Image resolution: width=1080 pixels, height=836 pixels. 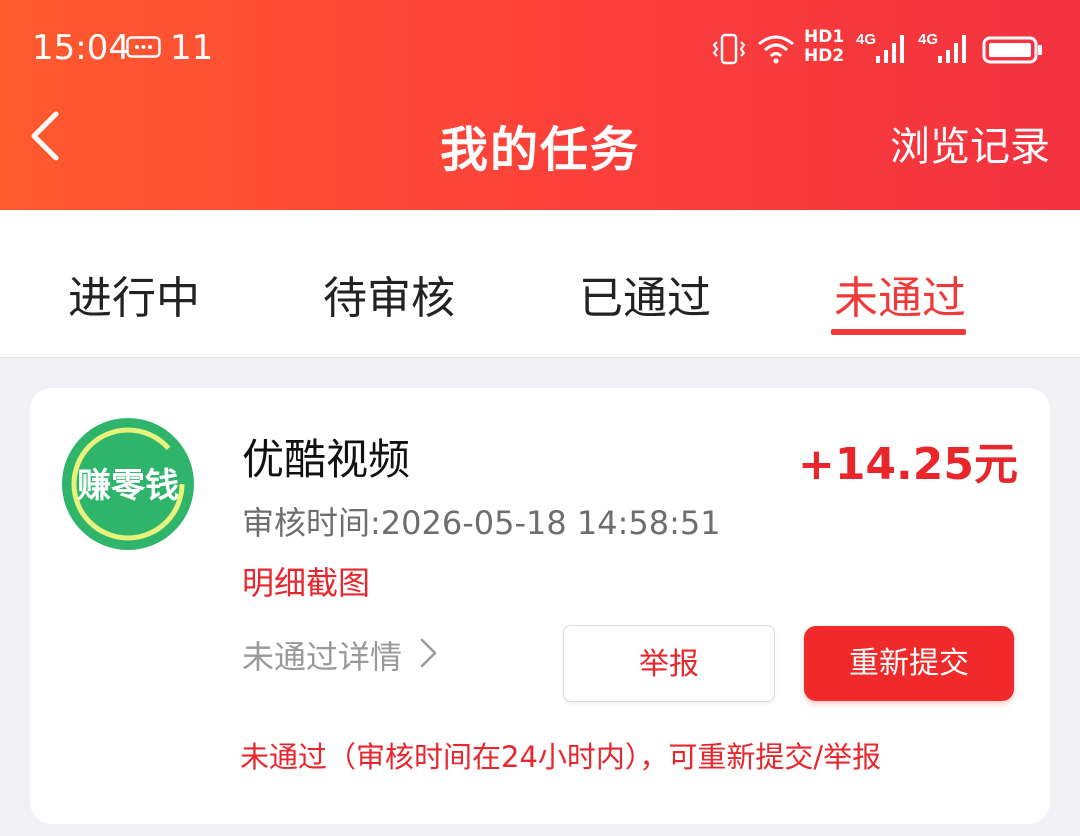 What do you see at coordinates (898, 332) in the screenshot?
I see `active-tab-indicator` at bounding box center [898, 332].